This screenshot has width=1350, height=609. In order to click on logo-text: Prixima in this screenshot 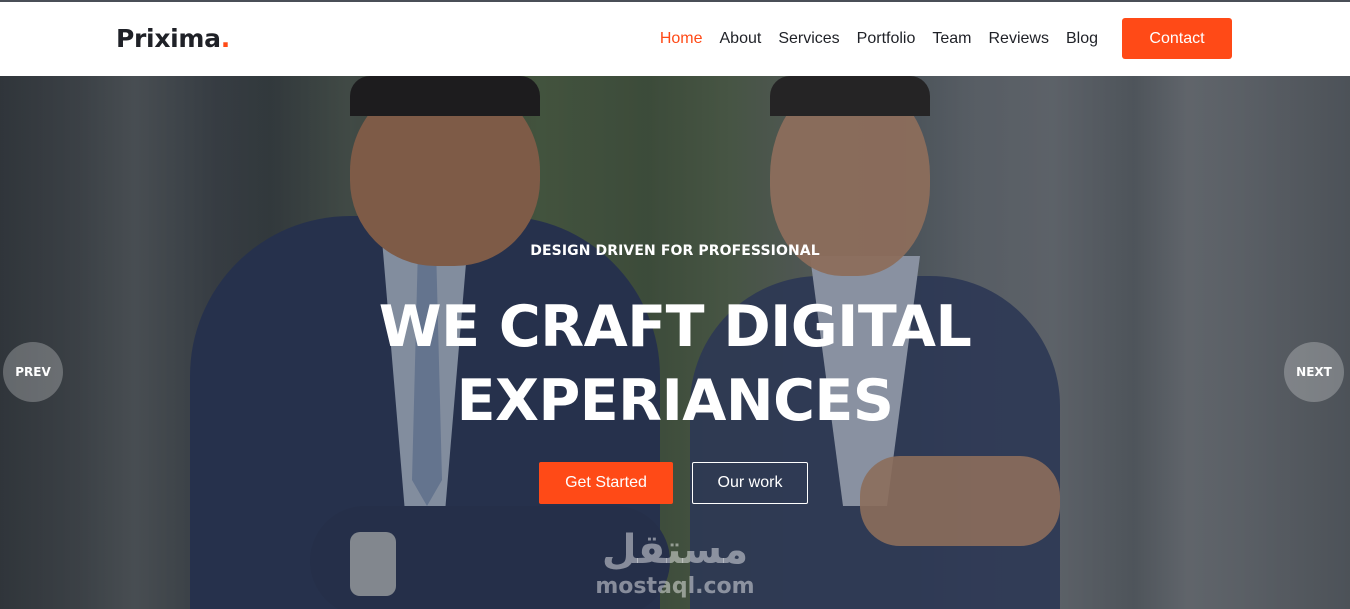, I will do `click(168, 38)`.